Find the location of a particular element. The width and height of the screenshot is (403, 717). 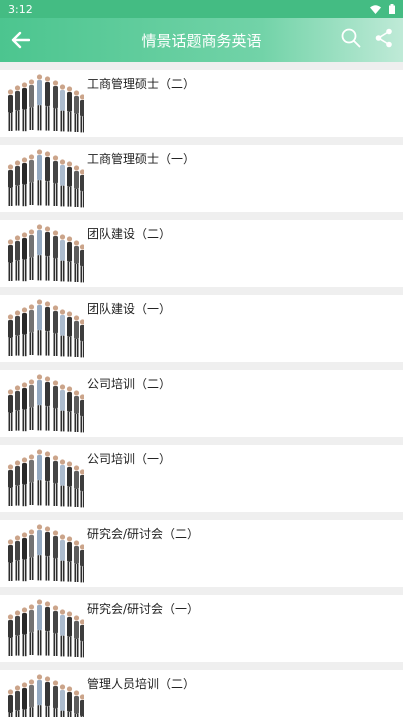

back-button is located at coordinates (20, 40).